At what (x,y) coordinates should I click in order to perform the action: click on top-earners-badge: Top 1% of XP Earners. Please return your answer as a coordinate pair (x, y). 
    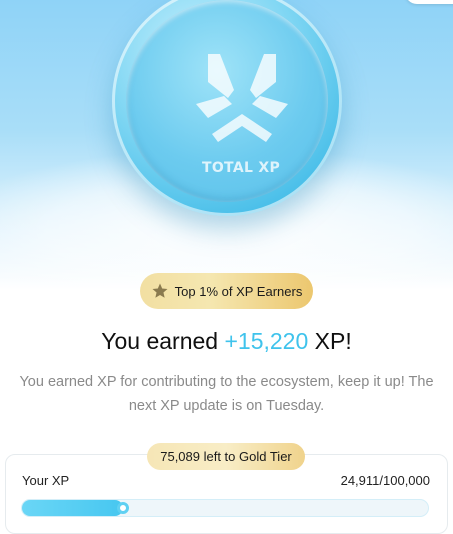
    Looking at the image, I should click on (226, 291).